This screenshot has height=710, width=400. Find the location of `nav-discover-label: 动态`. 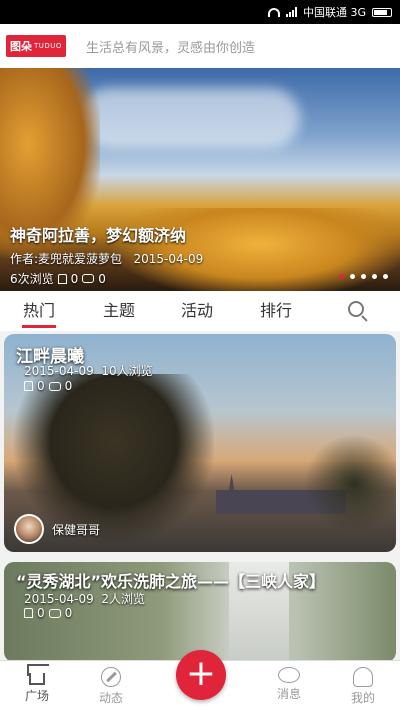

nav-discover-label: 动态 is located at coordinates (110, 698).